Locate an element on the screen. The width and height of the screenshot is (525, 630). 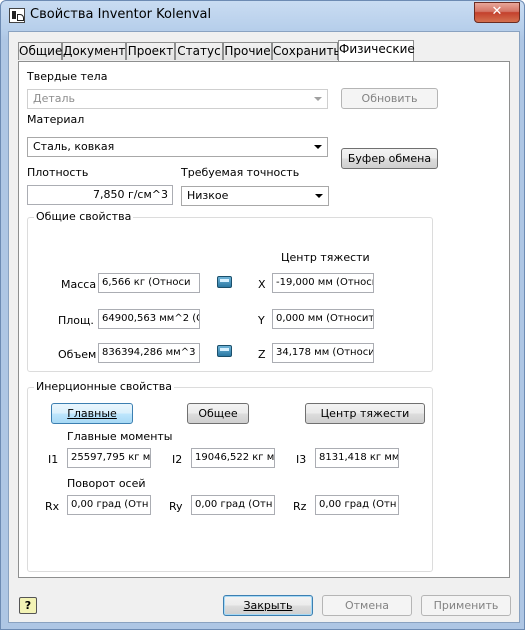
accuracy-dropdown: Низкое is located at coordinates (255, 196).